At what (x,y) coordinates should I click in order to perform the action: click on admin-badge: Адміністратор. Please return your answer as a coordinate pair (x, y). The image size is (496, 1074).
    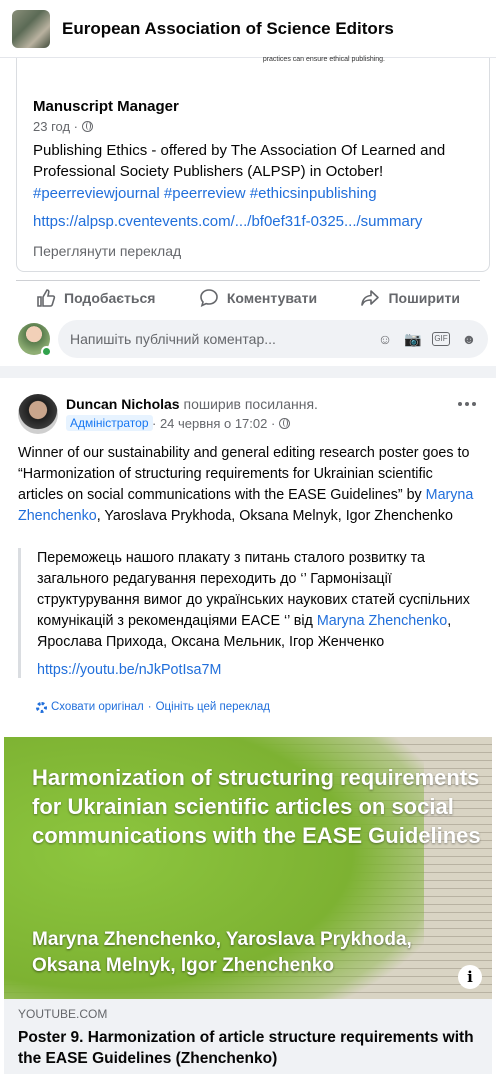
    Looking at the image, I should click on (109, 423).